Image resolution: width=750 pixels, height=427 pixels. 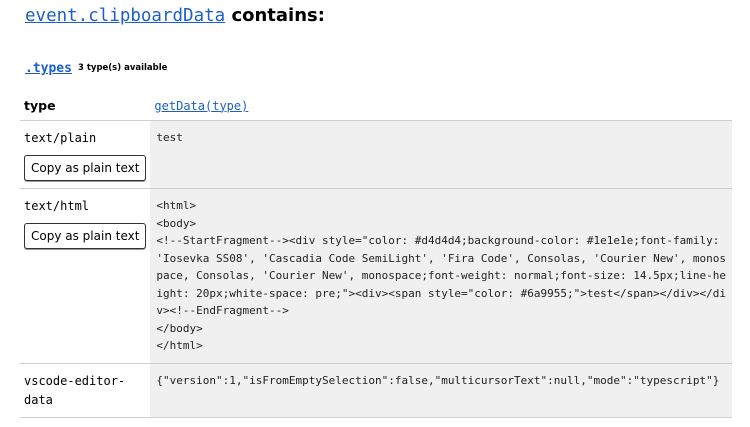 I want to click on type-cell: vscode-editor-data, so click(x=85, y=390).